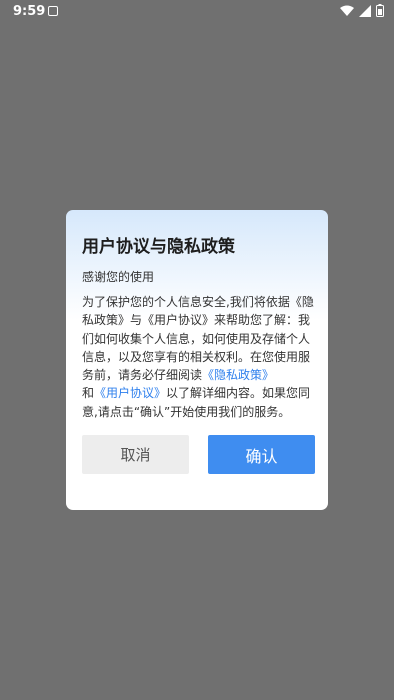 Image resolution: width=394 pixels, height=700 pixels. What do you see at coordinates (261, 454) in the screenshot?
I see `confirm-button: 确认` at bounding box center [261, 454].